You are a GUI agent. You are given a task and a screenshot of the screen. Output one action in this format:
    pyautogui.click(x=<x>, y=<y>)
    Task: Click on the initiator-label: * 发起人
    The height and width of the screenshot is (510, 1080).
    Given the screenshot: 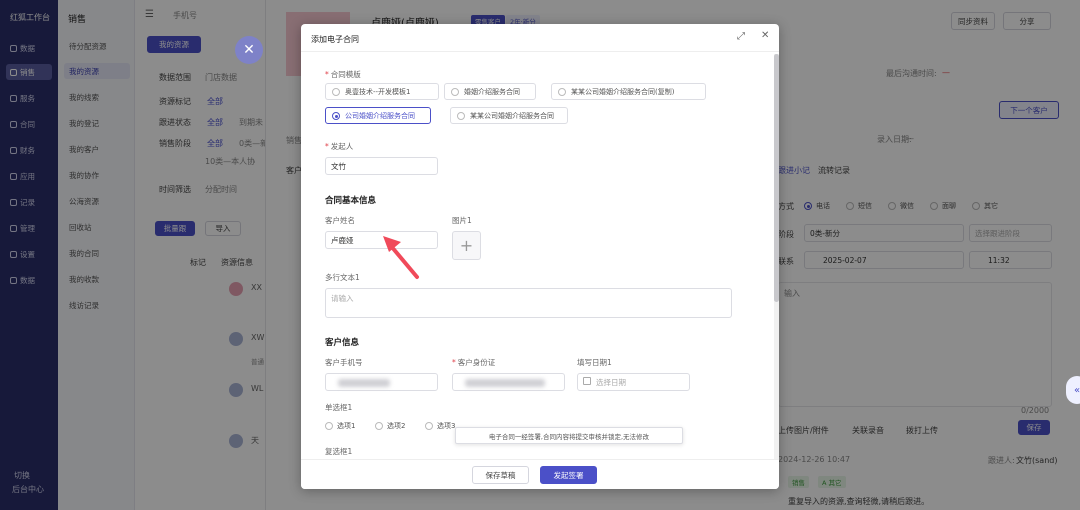 What is the action you would take?
    pyautogui.click(x=339, y=146)
    